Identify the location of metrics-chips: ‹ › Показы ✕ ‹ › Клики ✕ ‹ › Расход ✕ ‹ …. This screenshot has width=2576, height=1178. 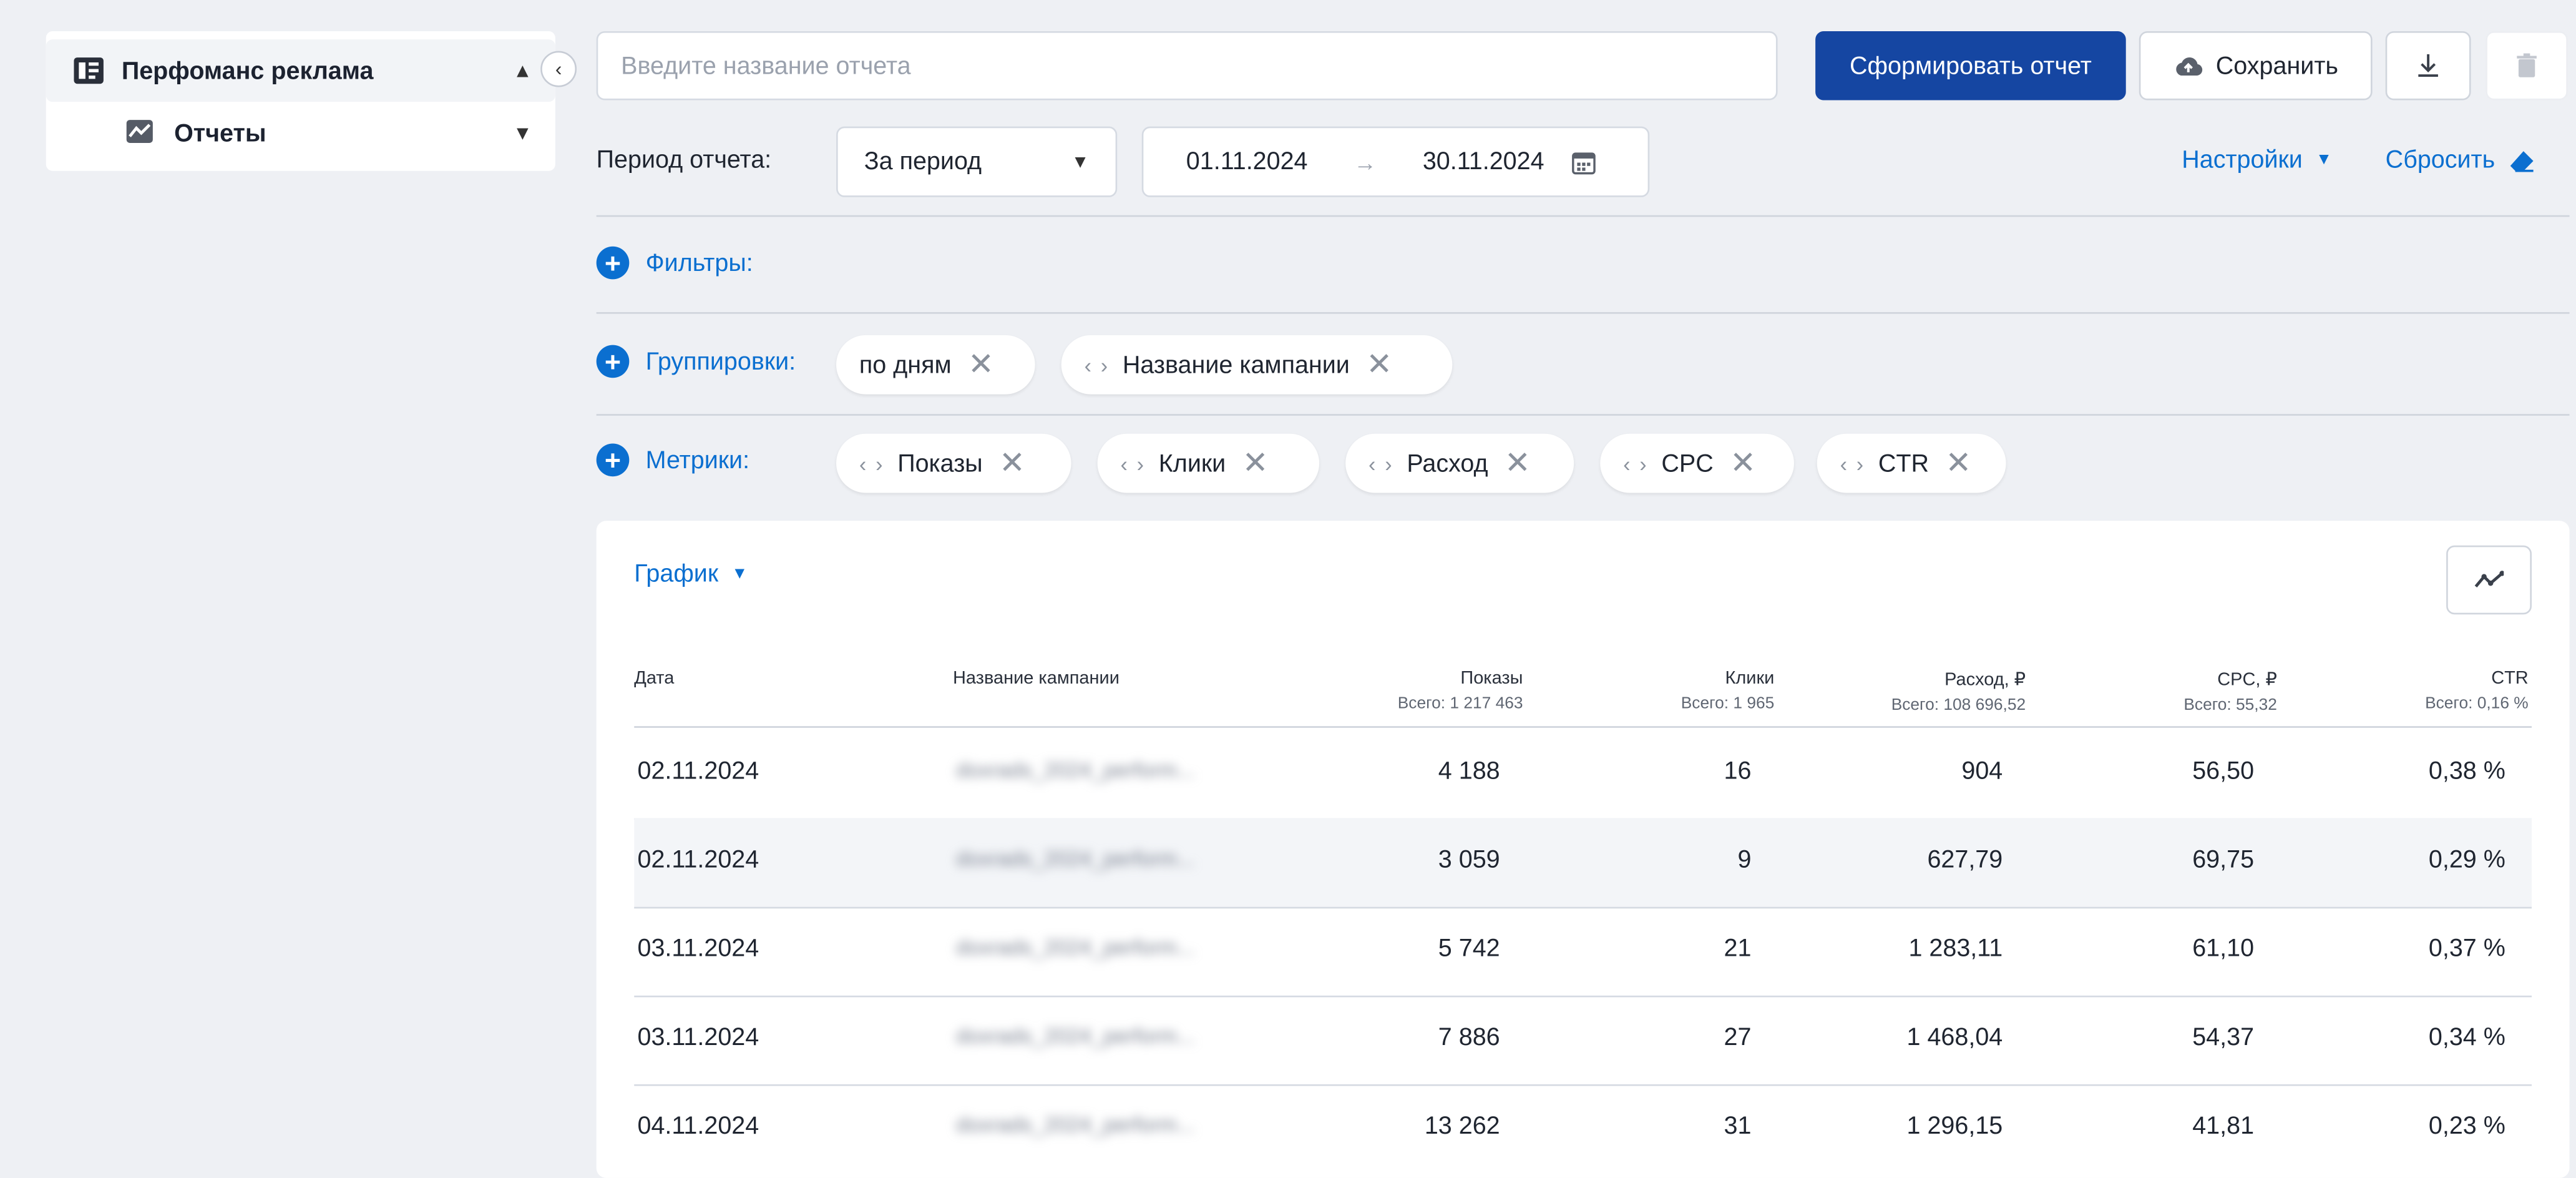
(1427, 463).